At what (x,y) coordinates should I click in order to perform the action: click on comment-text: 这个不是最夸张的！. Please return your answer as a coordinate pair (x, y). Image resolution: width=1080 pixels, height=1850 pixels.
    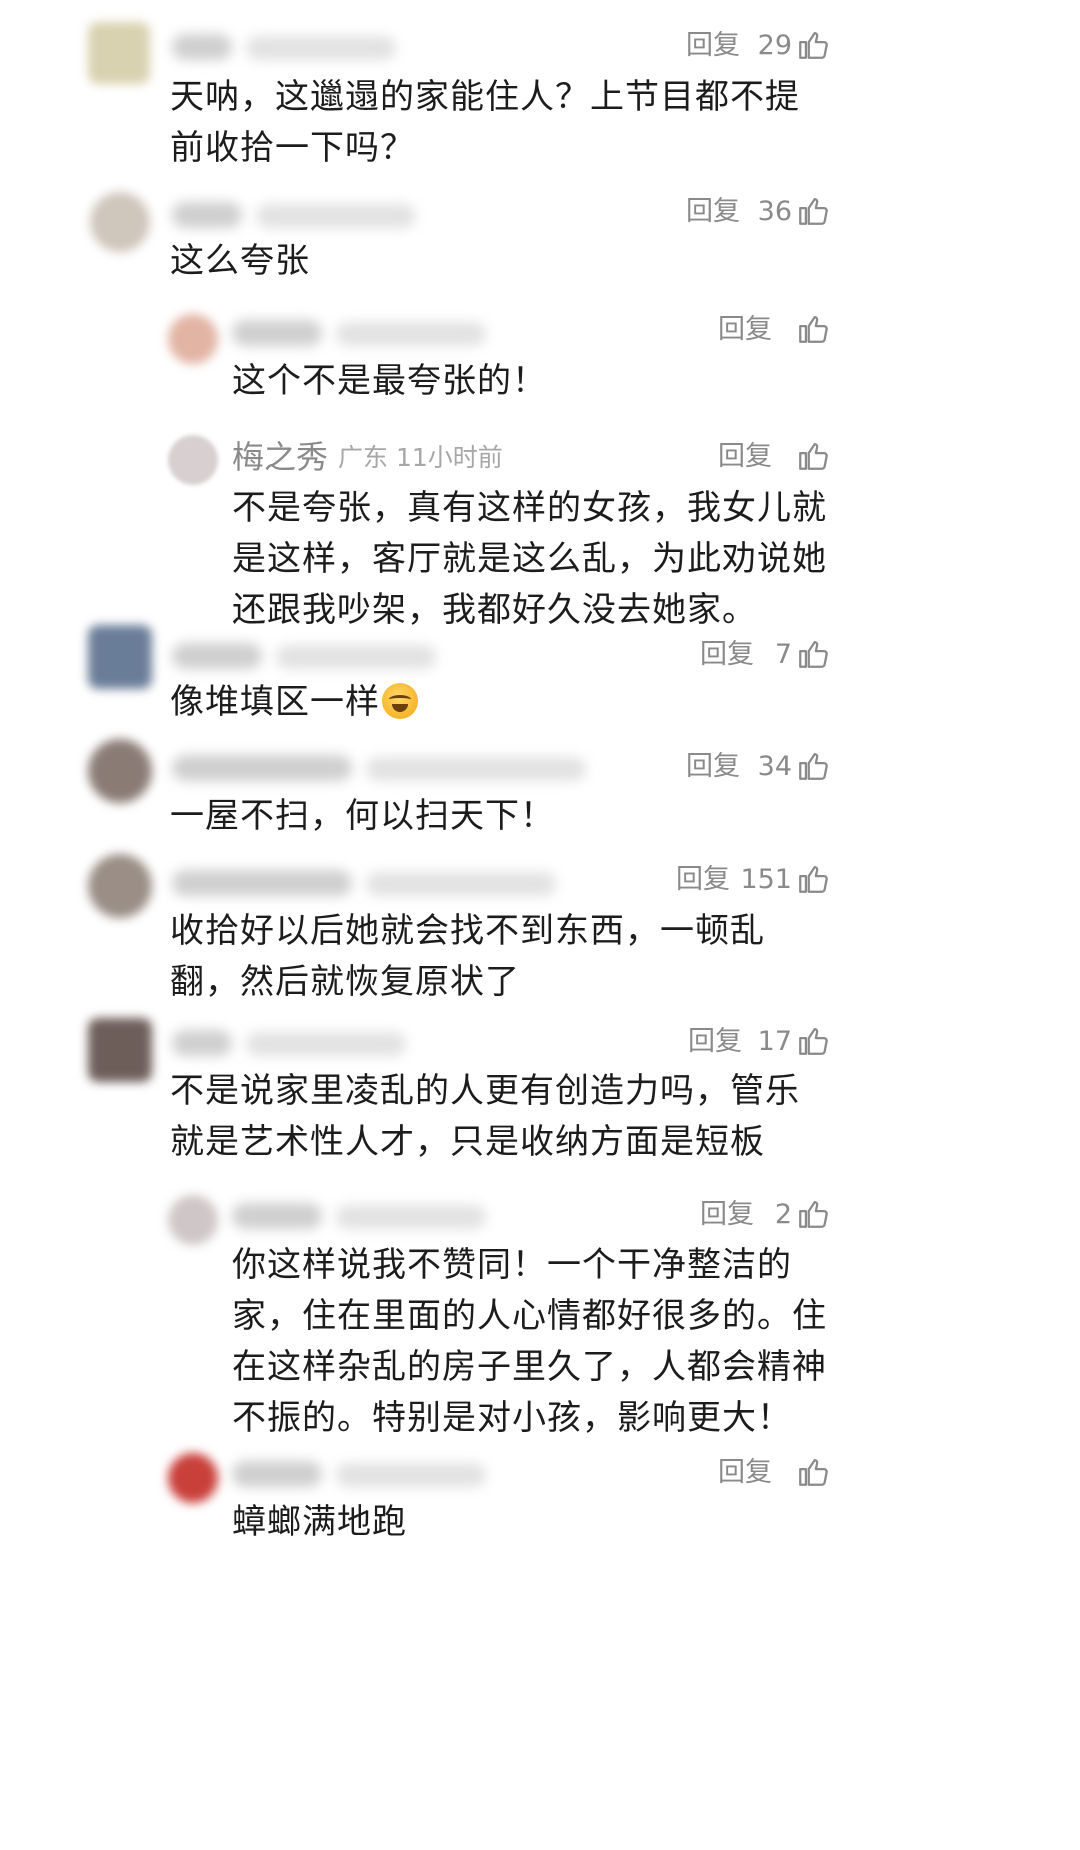
    Looking at the image, I should click on (389, 381).